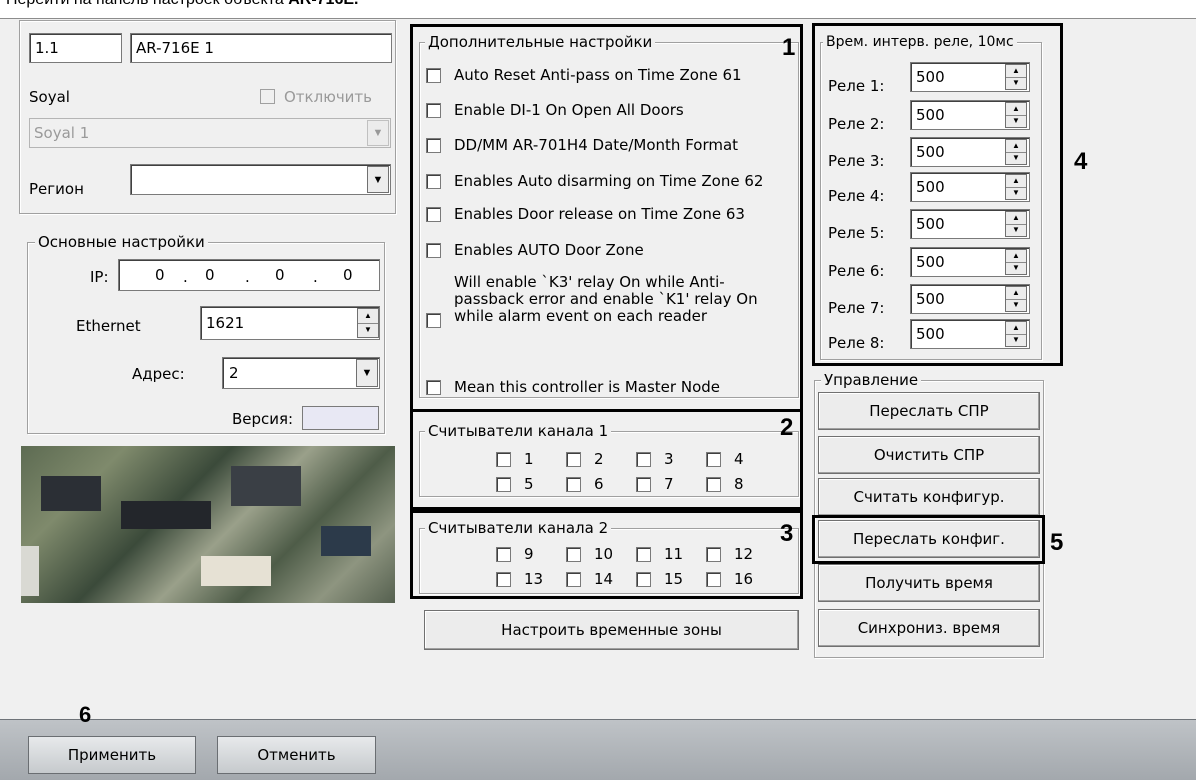 This screenshot has width=1196, height=780. I want to click on callout-number-1: 1, so click(789, 47).